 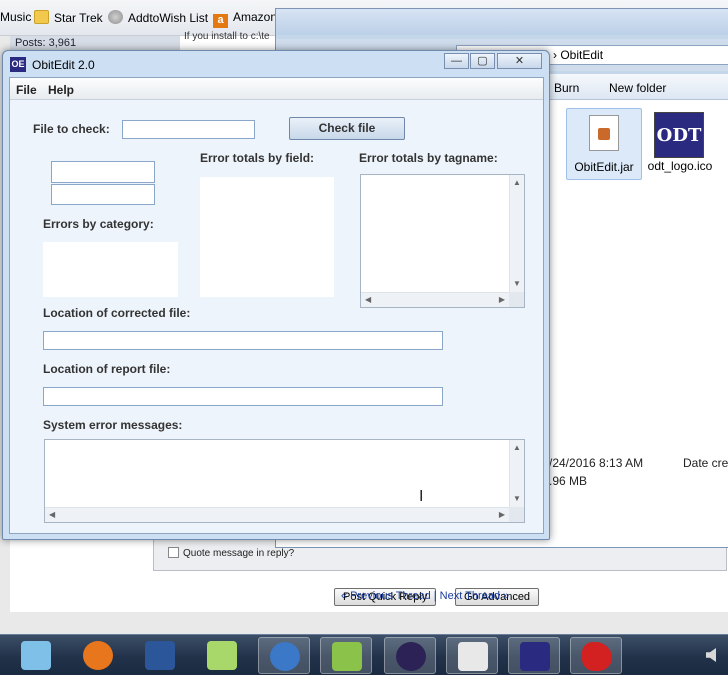 I want to click on bookmark-label: Music, so click(x=16, y=17).